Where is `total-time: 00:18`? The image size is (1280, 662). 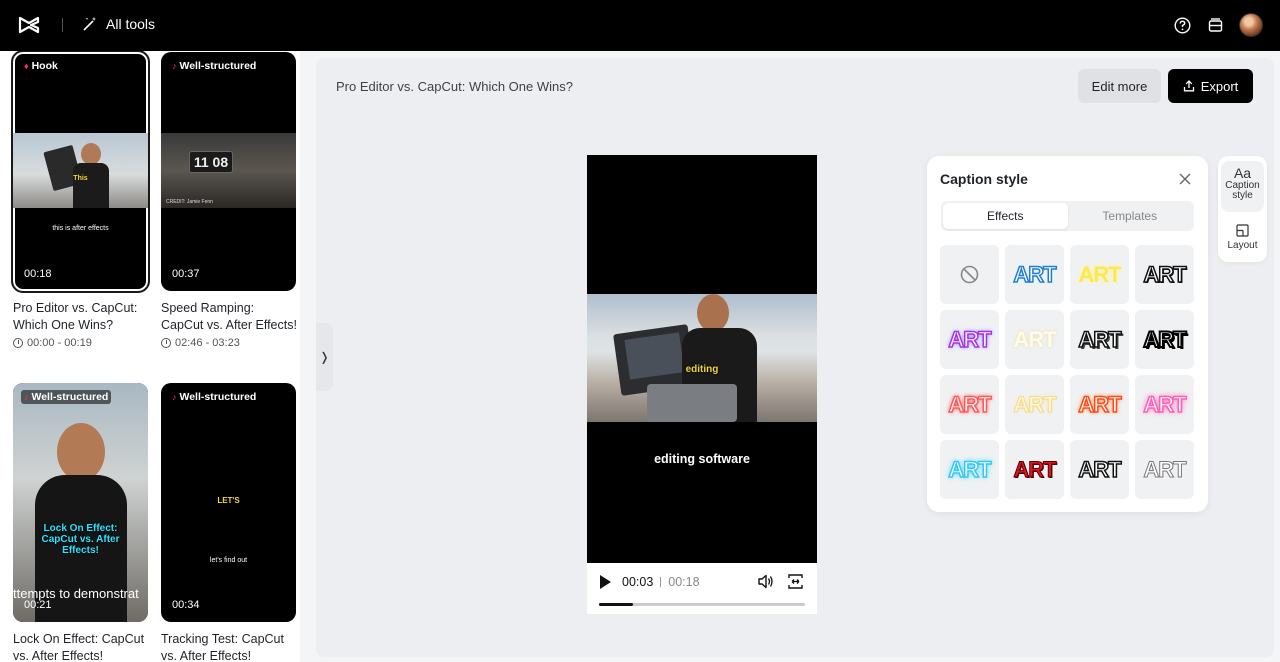 total-time: 00:18 is located at coordinates (684, 581).